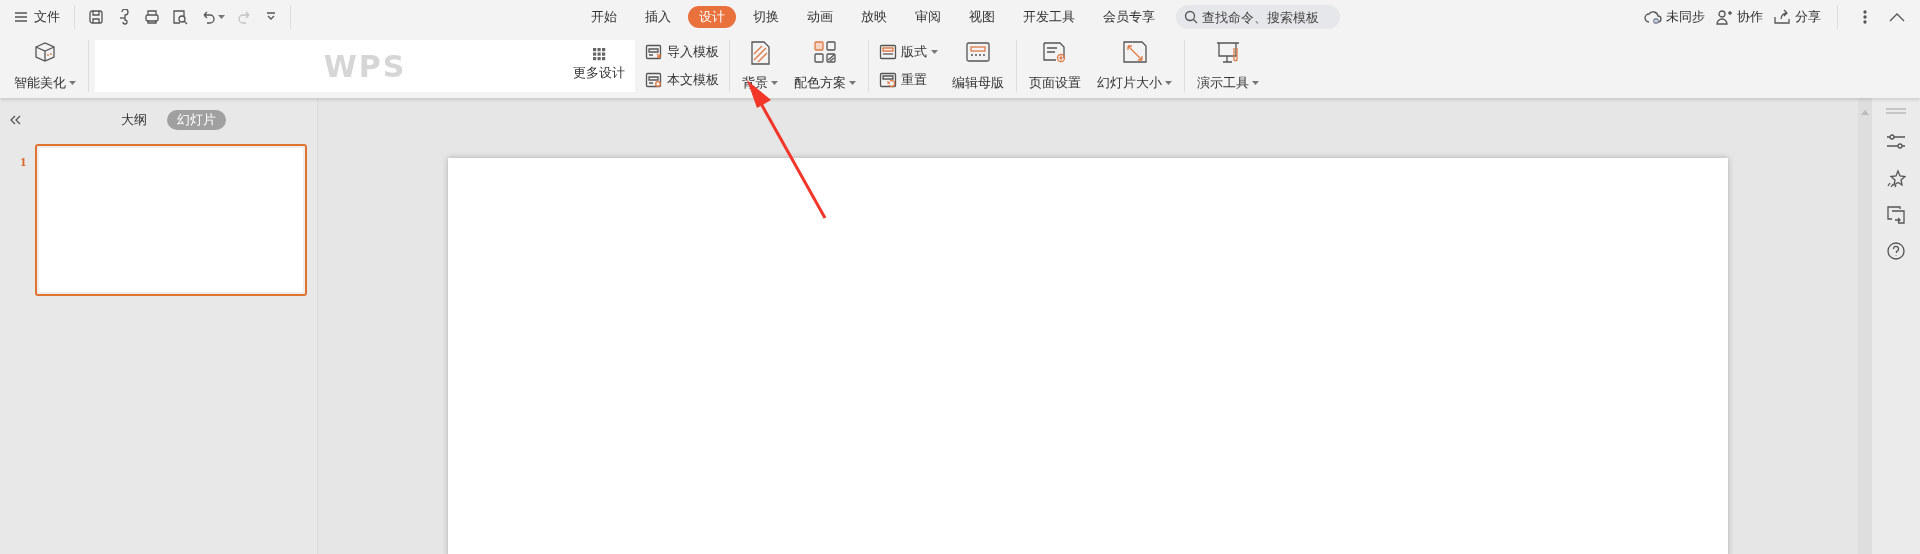 Image resolution: width=1920 pixels, height=554 pixels. What do you see at coordinates (1782, 17) in the screenshot?
I see `share-icon` at bounding box center [1782, 17].